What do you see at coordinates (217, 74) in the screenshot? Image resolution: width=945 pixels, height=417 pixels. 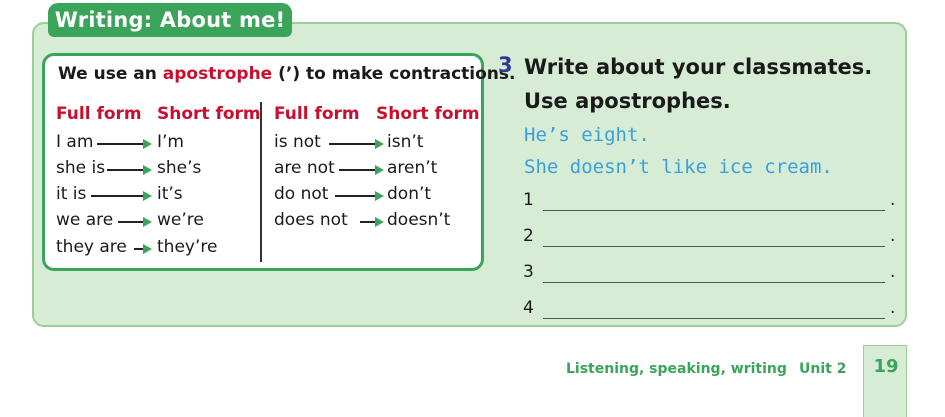 I see `rule-highlight: apostrophe` at bounding box center [217, 74].